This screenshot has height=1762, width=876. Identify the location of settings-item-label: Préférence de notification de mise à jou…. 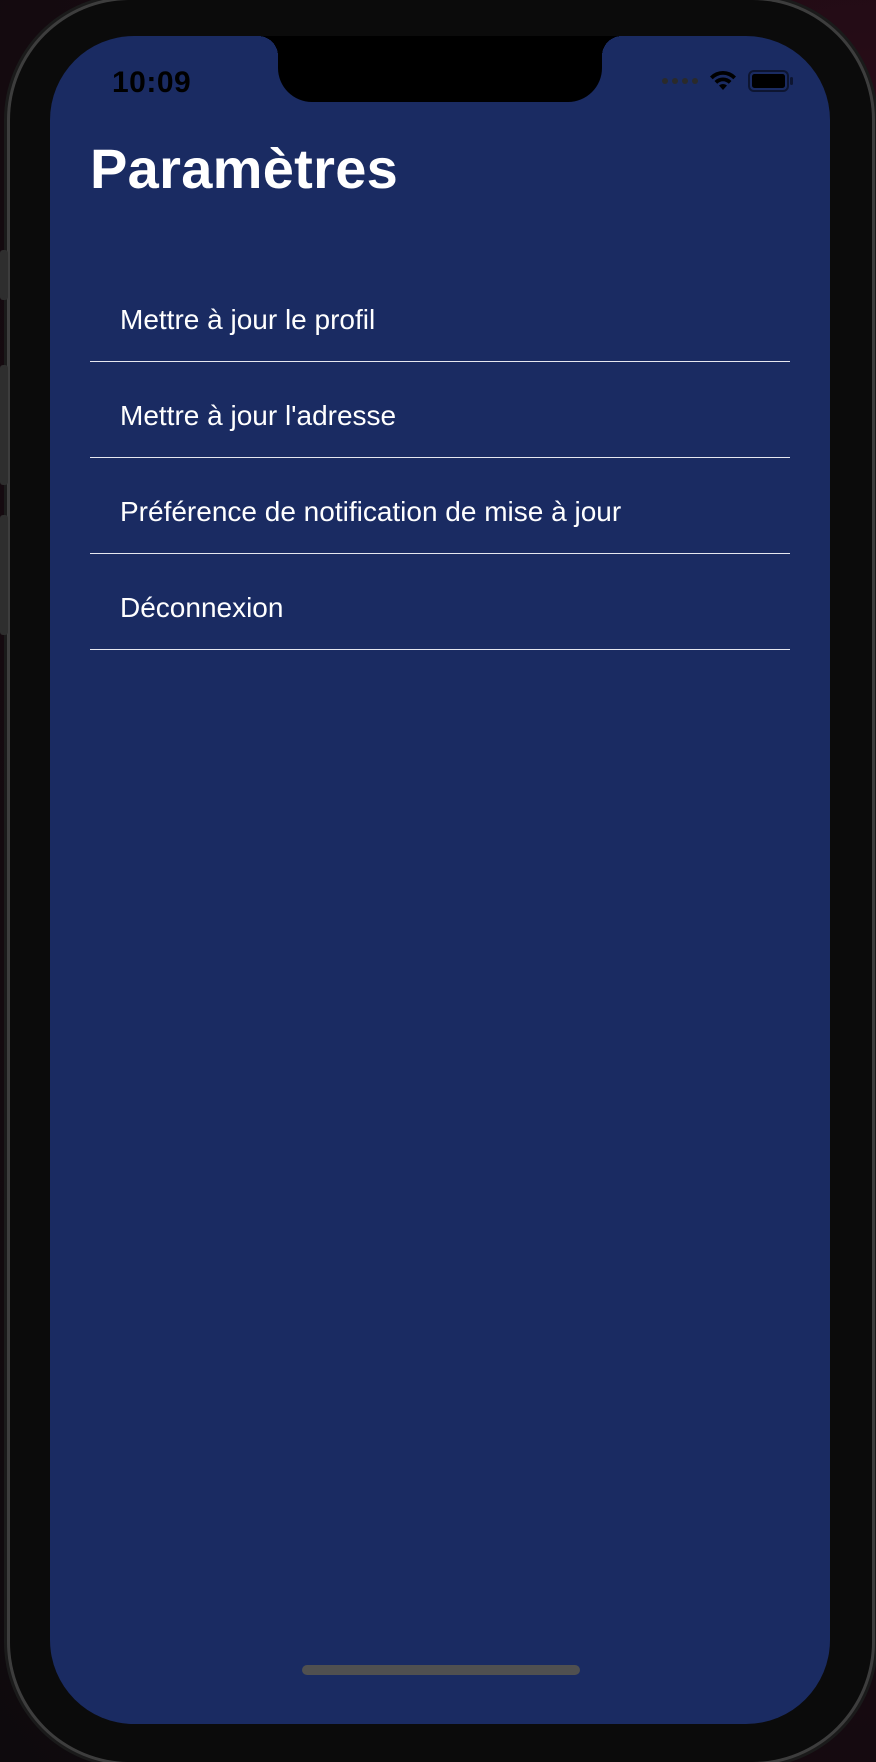
(371, 511).